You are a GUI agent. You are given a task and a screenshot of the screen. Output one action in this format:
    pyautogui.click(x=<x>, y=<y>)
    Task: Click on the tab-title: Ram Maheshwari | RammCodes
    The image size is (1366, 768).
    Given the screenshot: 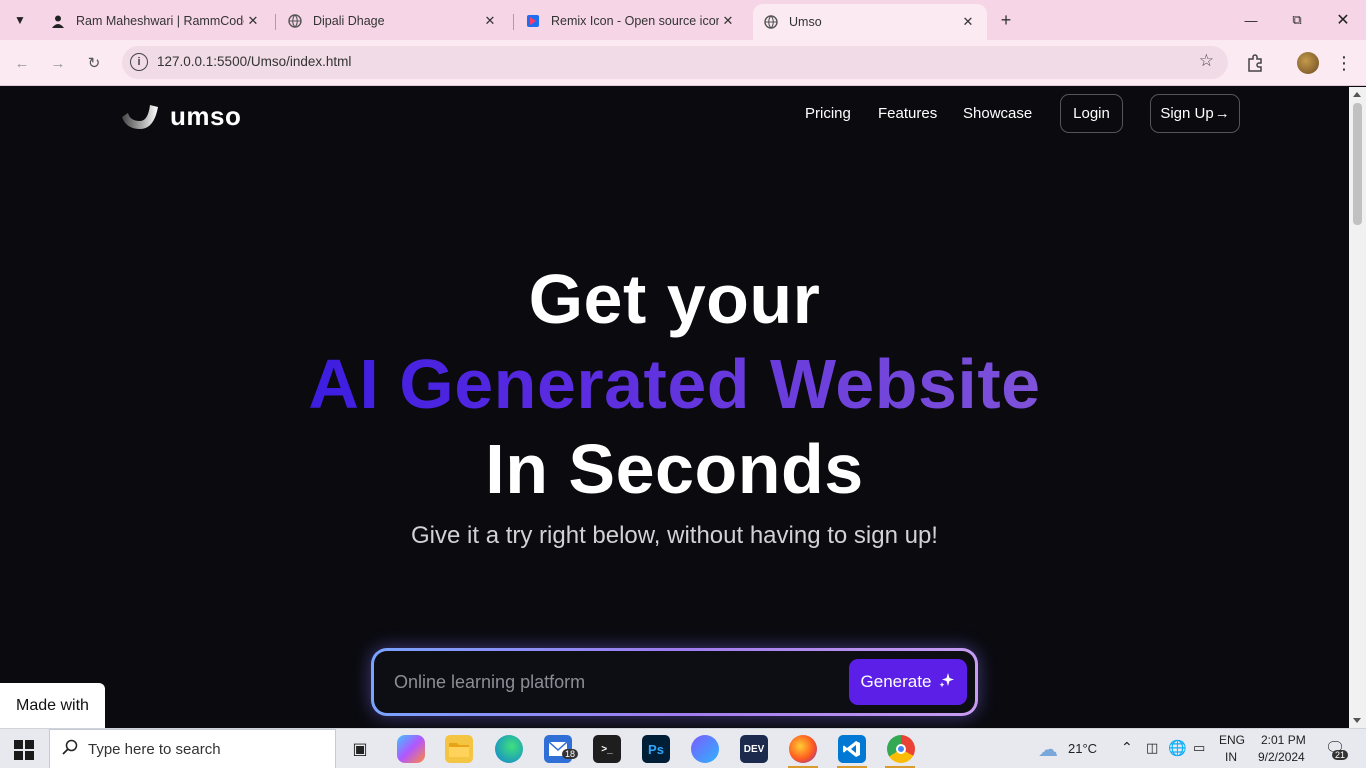 What is the action you would take?
    pyautogui.click(x=160, y=21)
    